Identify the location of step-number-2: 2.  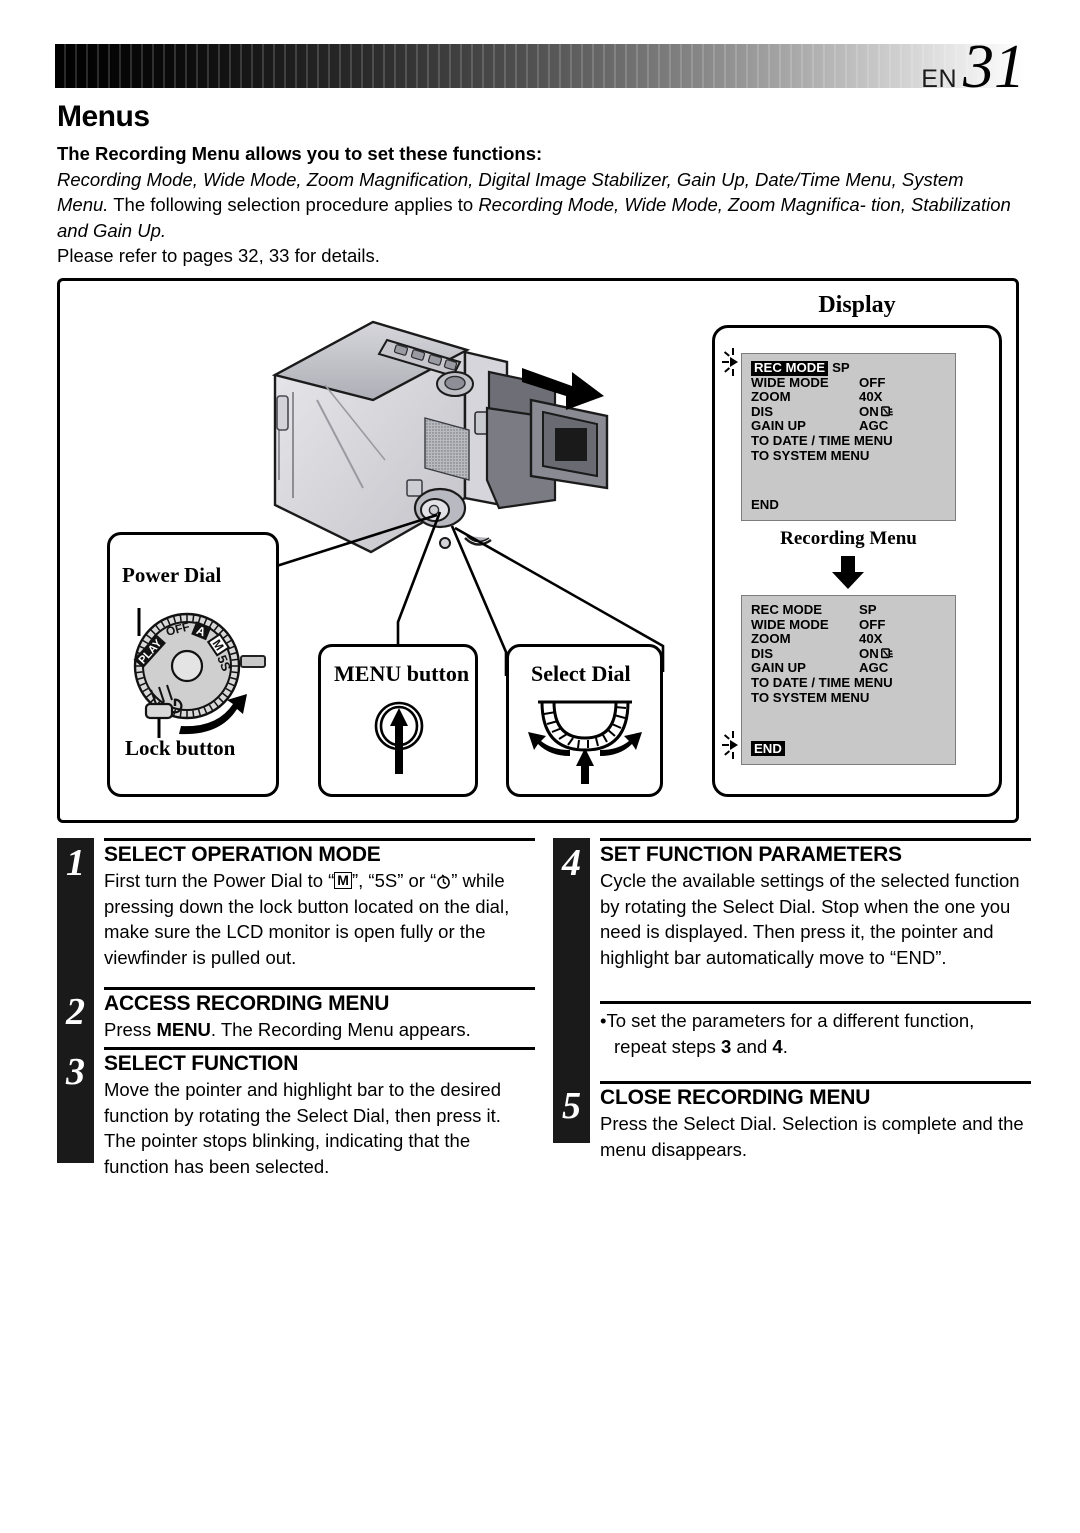
(75, 1012).